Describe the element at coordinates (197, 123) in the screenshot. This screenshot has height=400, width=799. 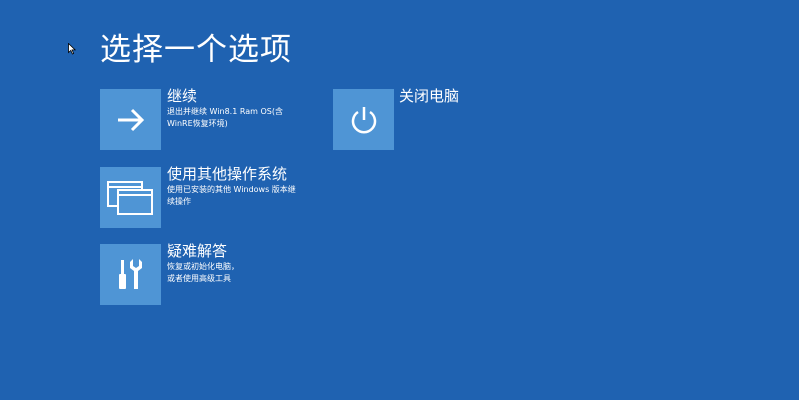
I see `continue-description-line2: WinRE恢复环境)` at that location.